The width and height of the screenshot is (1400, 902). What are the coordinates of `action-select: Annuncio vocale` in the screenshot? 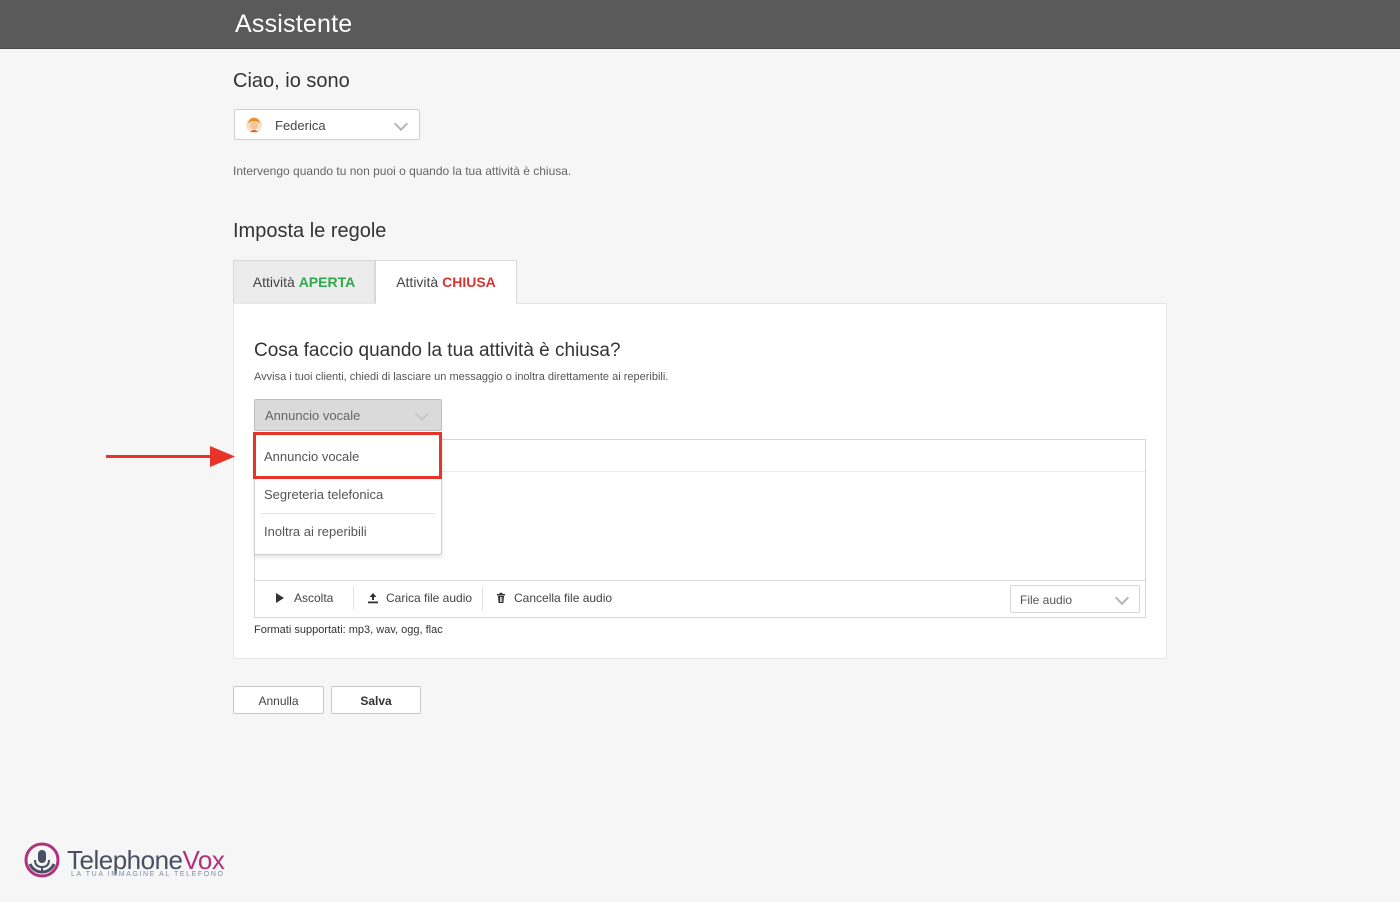 It's located at (348, 415).